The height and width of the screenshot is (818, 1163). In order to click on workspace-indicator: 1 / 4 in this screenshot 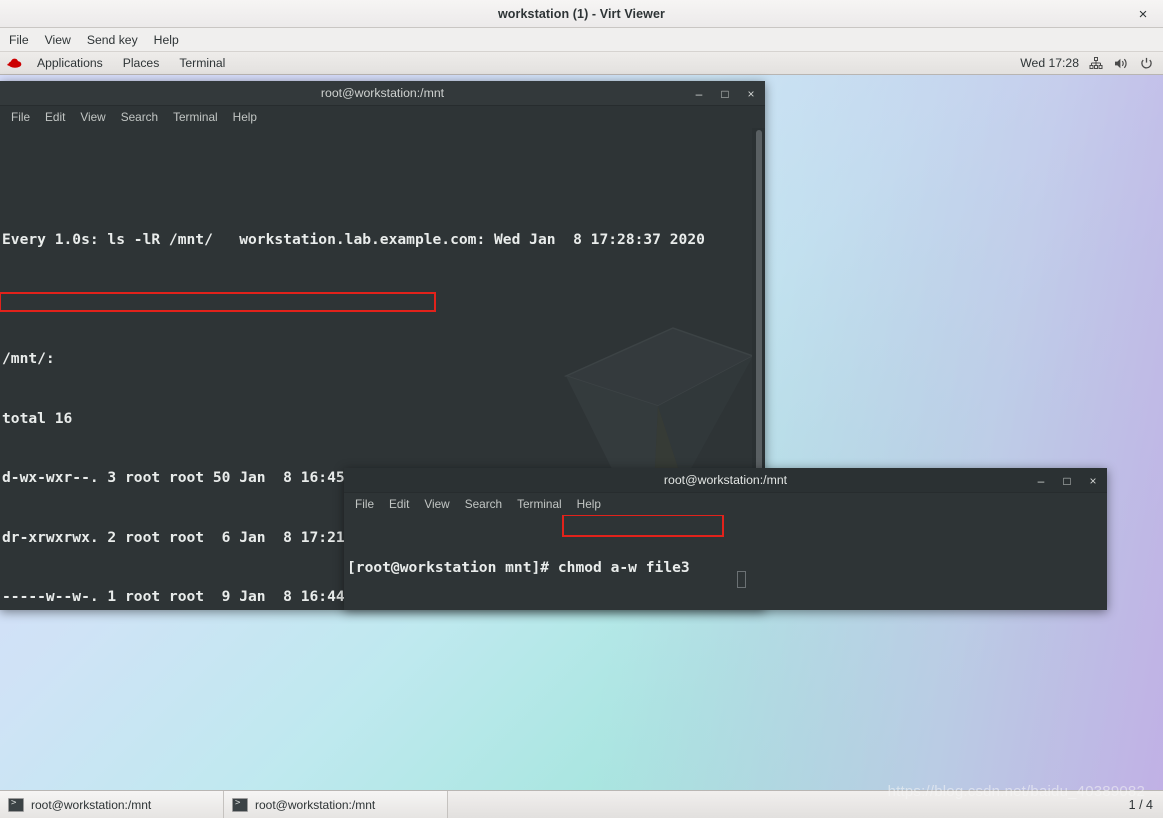, I will do `click(1141, 804)`.